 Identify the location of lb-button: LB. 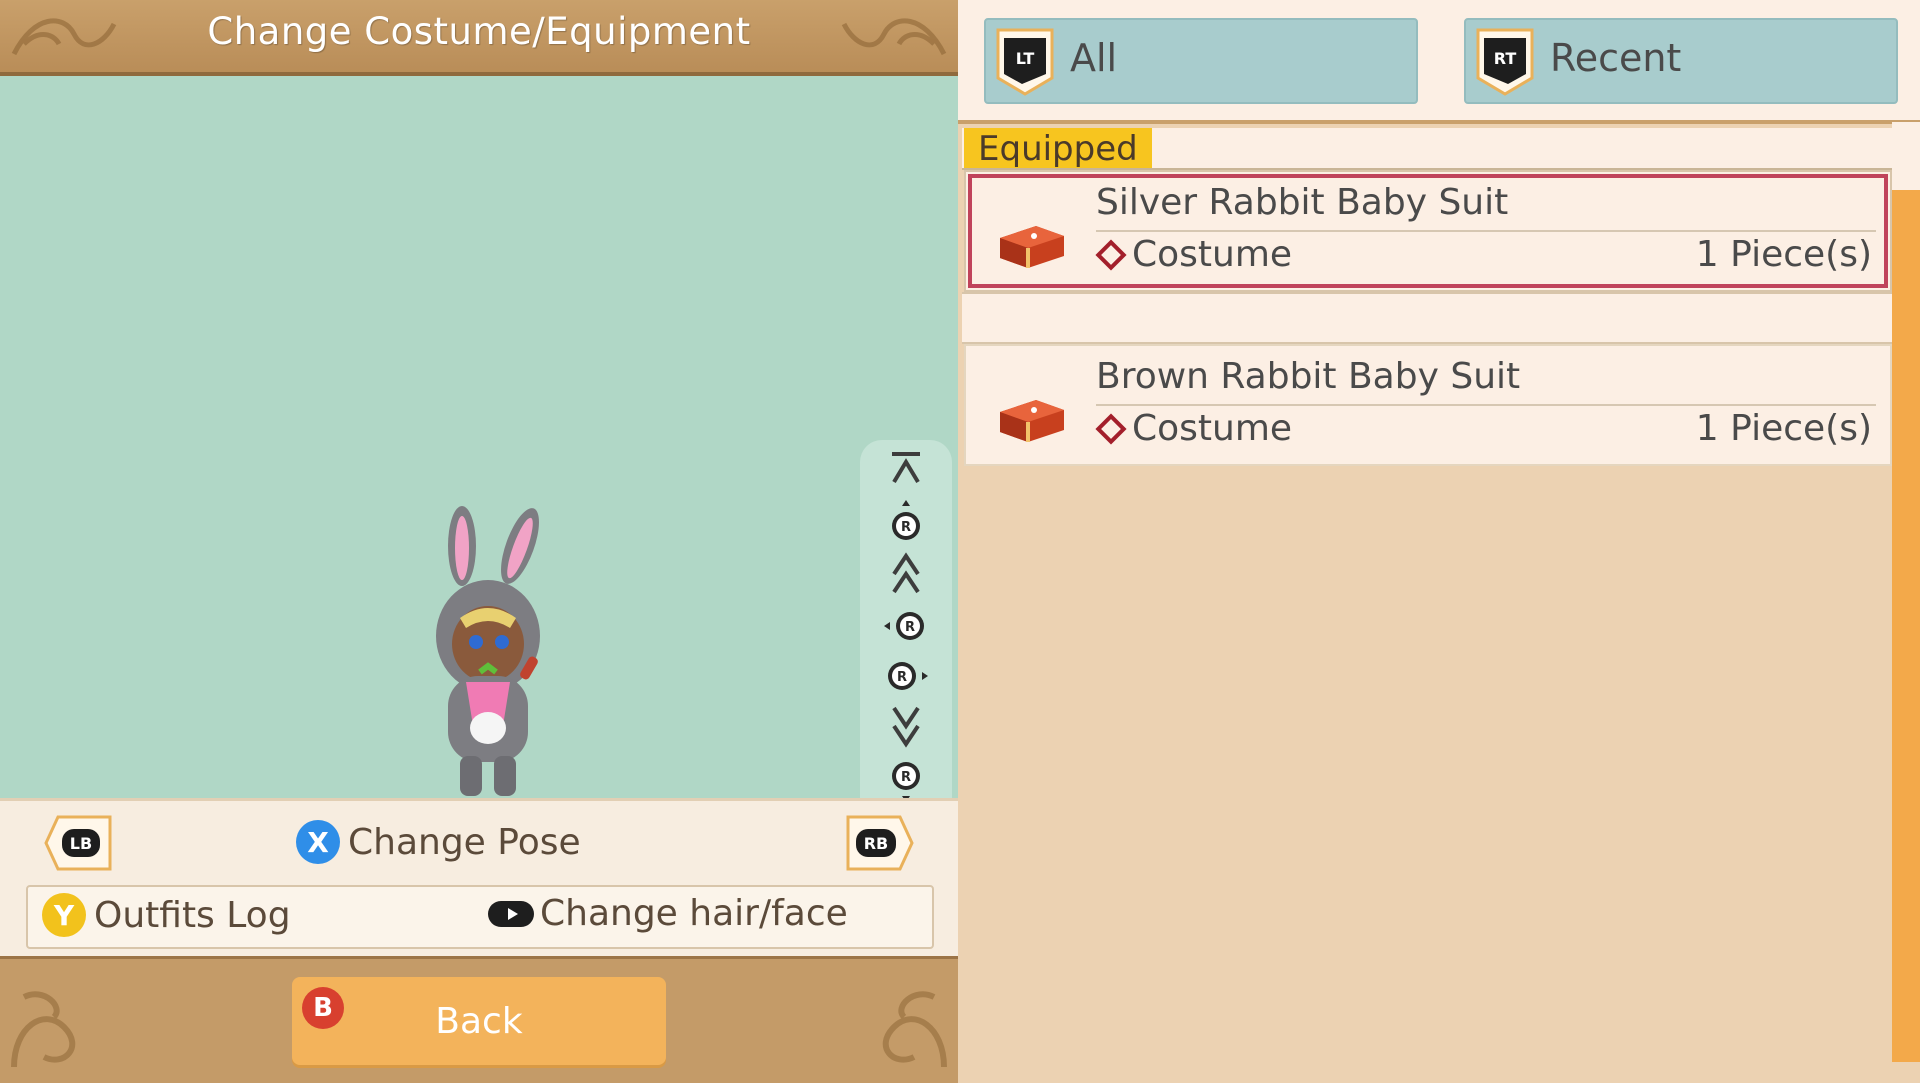
(78, 843).